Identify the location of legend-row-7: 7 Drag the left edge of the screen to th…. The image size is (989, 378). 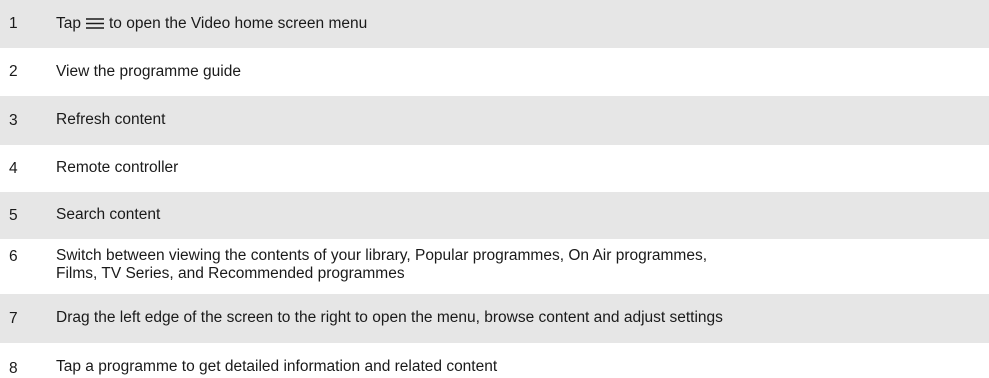
(494, 318).